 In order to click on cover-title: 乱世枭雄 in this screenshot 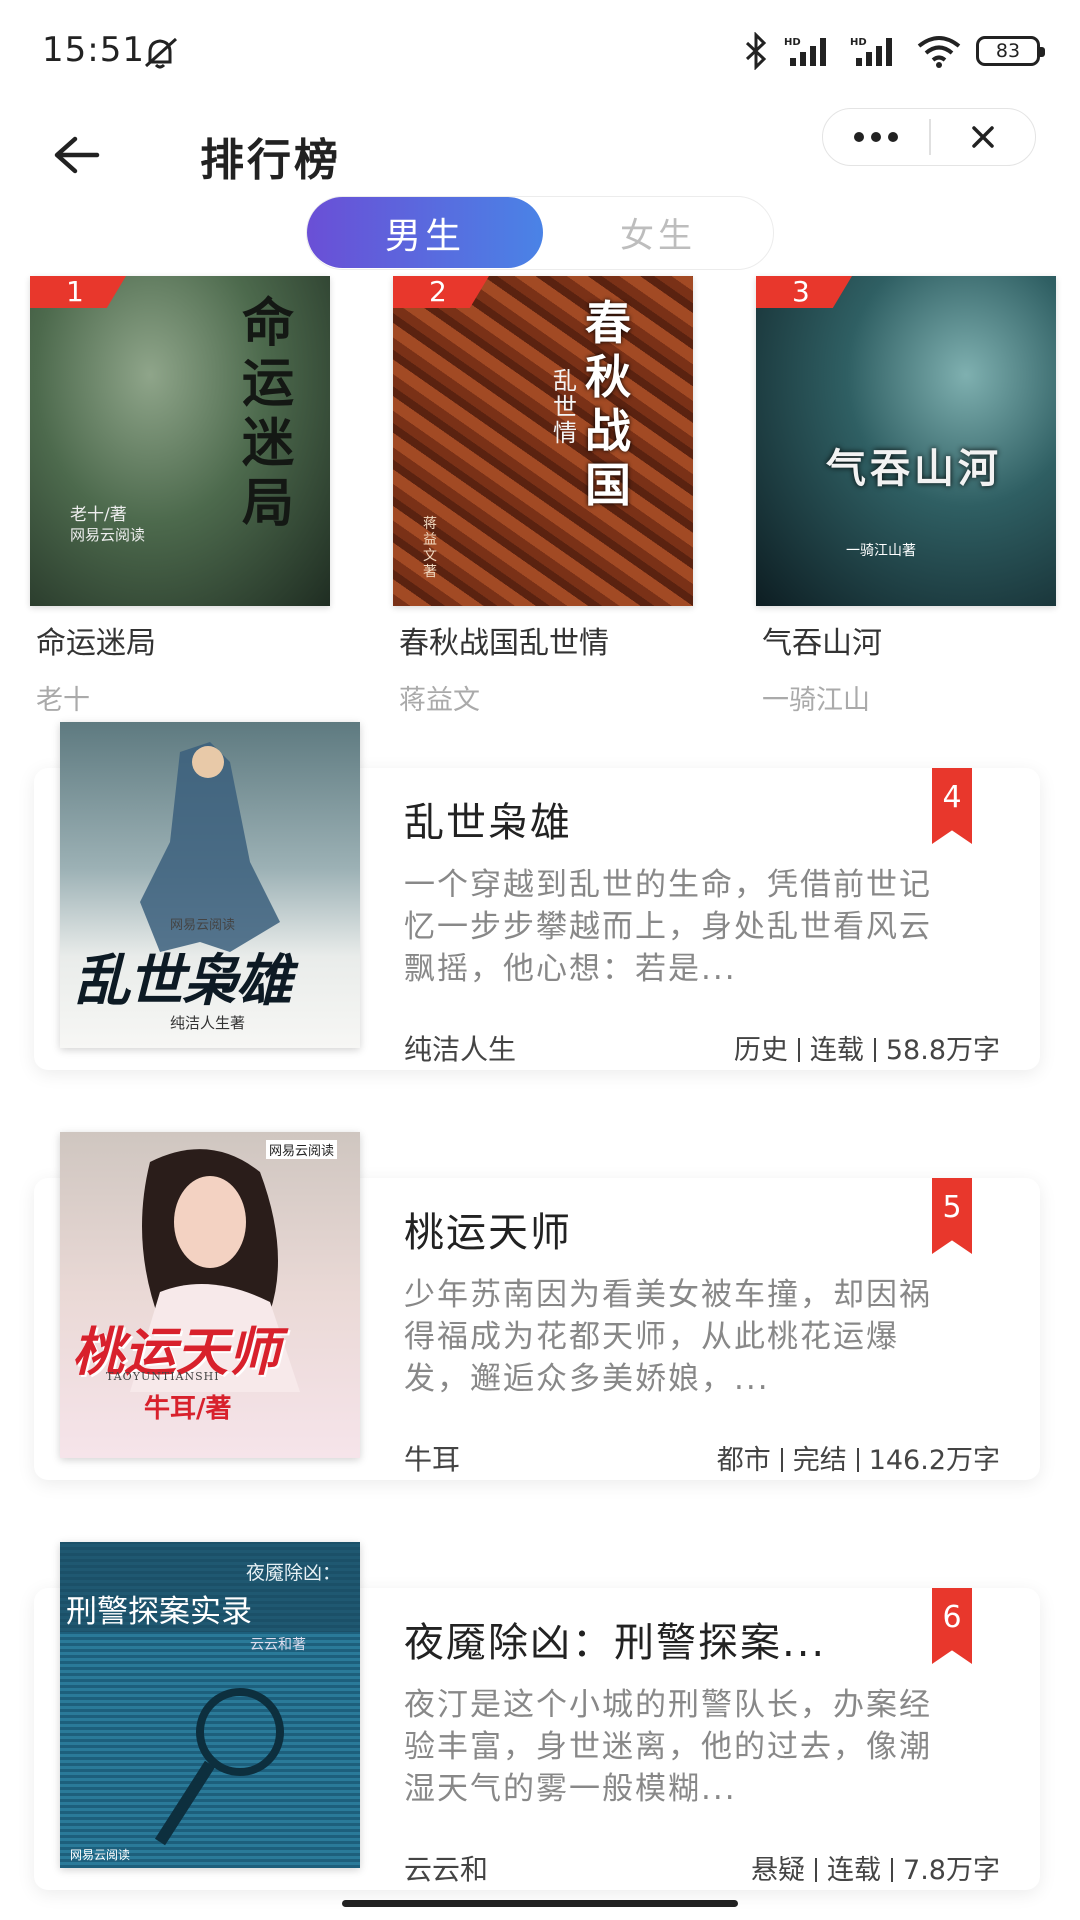, I will do `click(183, 981)`.